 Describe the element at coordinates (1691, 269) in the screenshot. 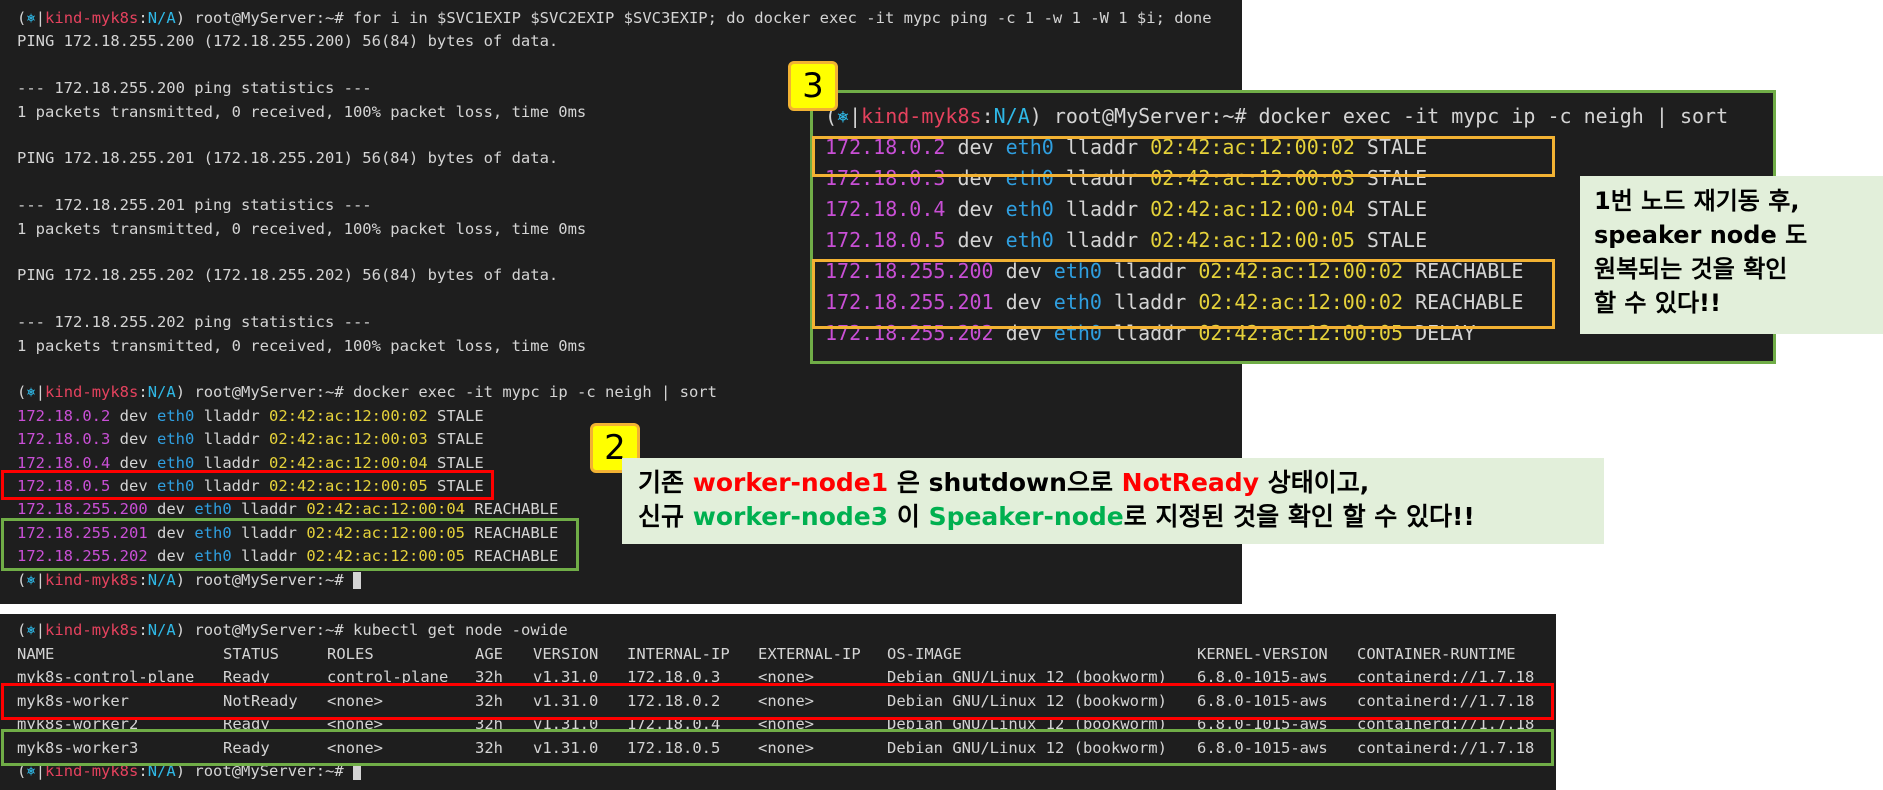

I see `callout3-line: 원복되는 것을 확인` at that location.